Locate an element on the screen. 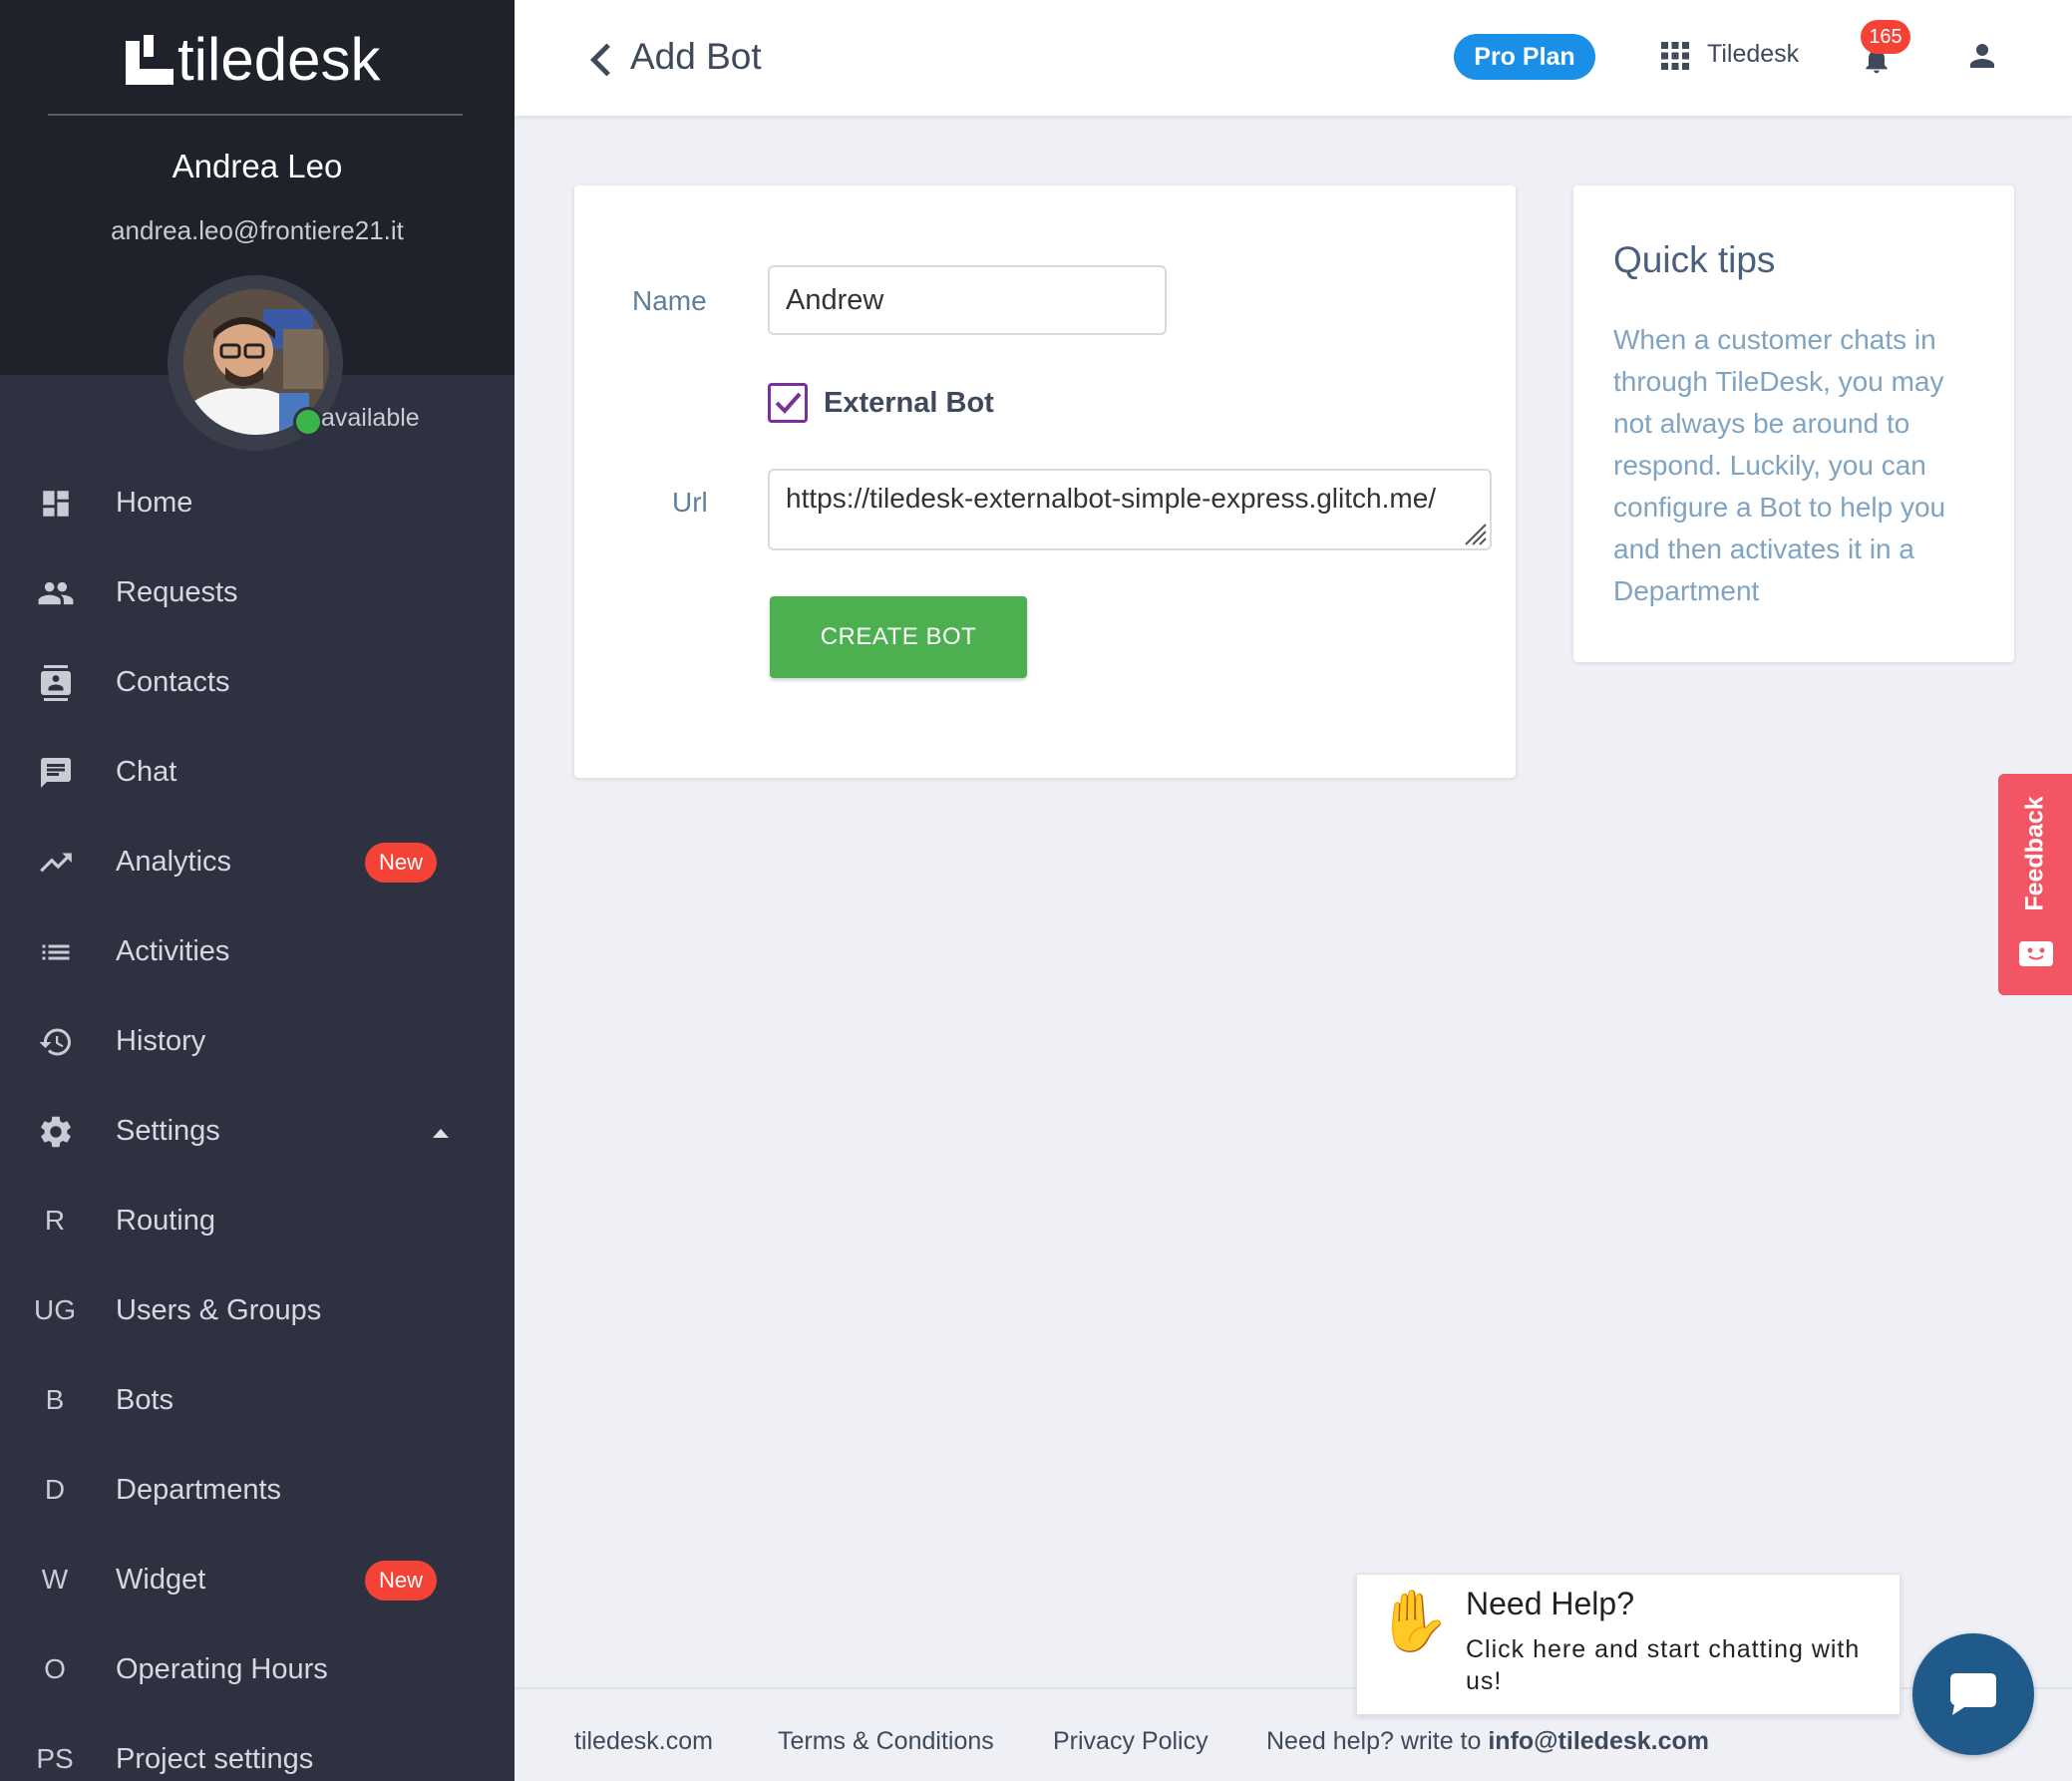 The image size is (2072, 1781). footer-help-text: Need help? write to info@tiledesk.com is located at coordinates (1487, 1742).